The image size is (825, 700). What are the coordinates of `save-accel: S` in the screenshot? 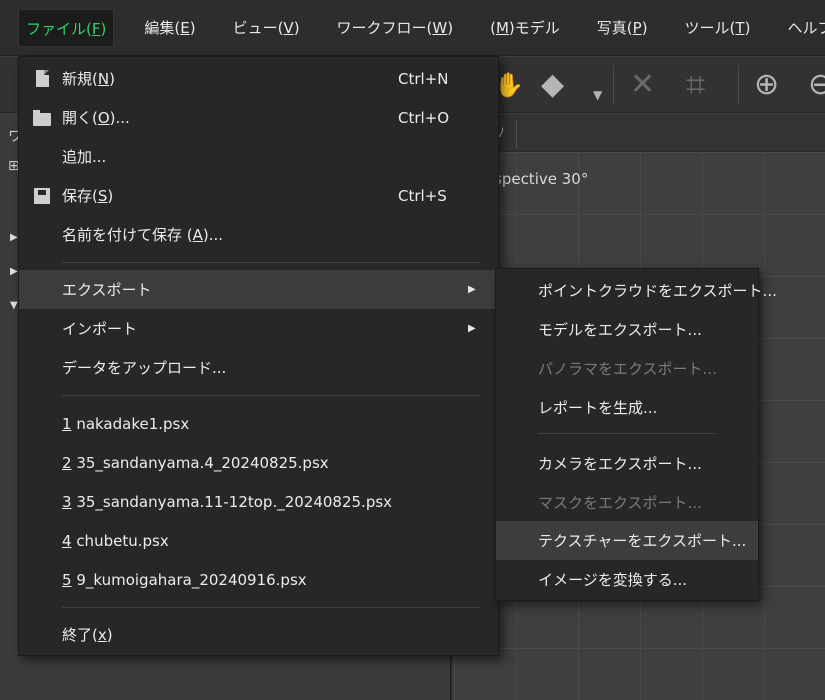 It's located at (102, 196).